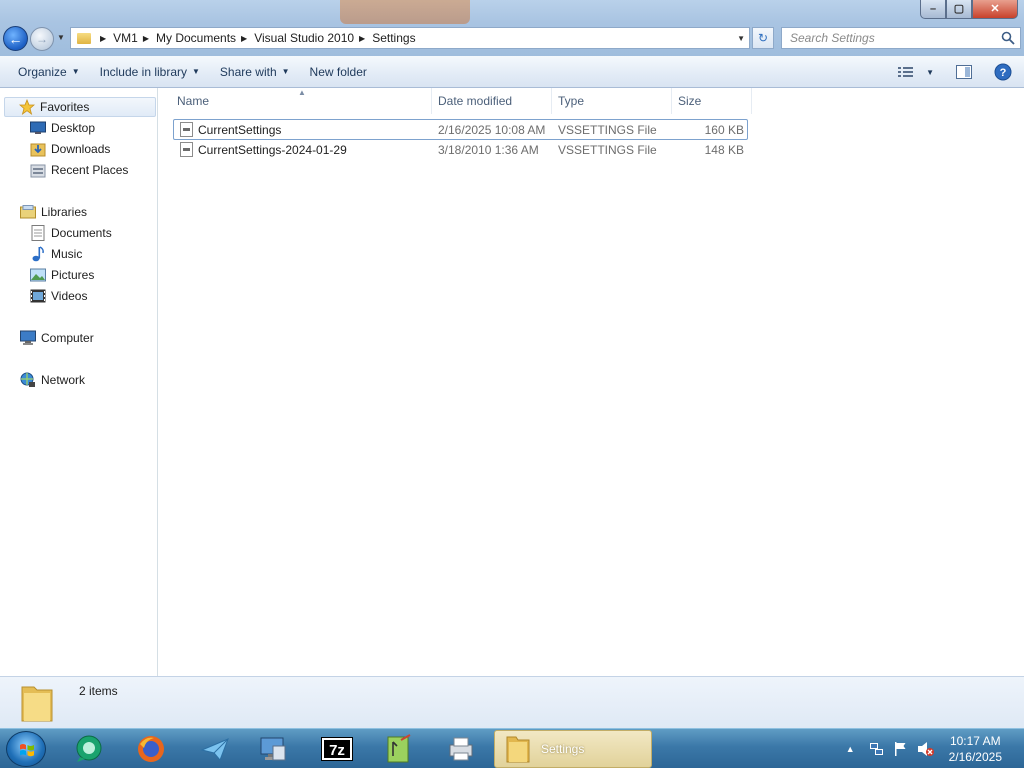 The width and height of the screenshot is (1024, 768). I want to click on nav-item-label: Music, so click(67, 254).